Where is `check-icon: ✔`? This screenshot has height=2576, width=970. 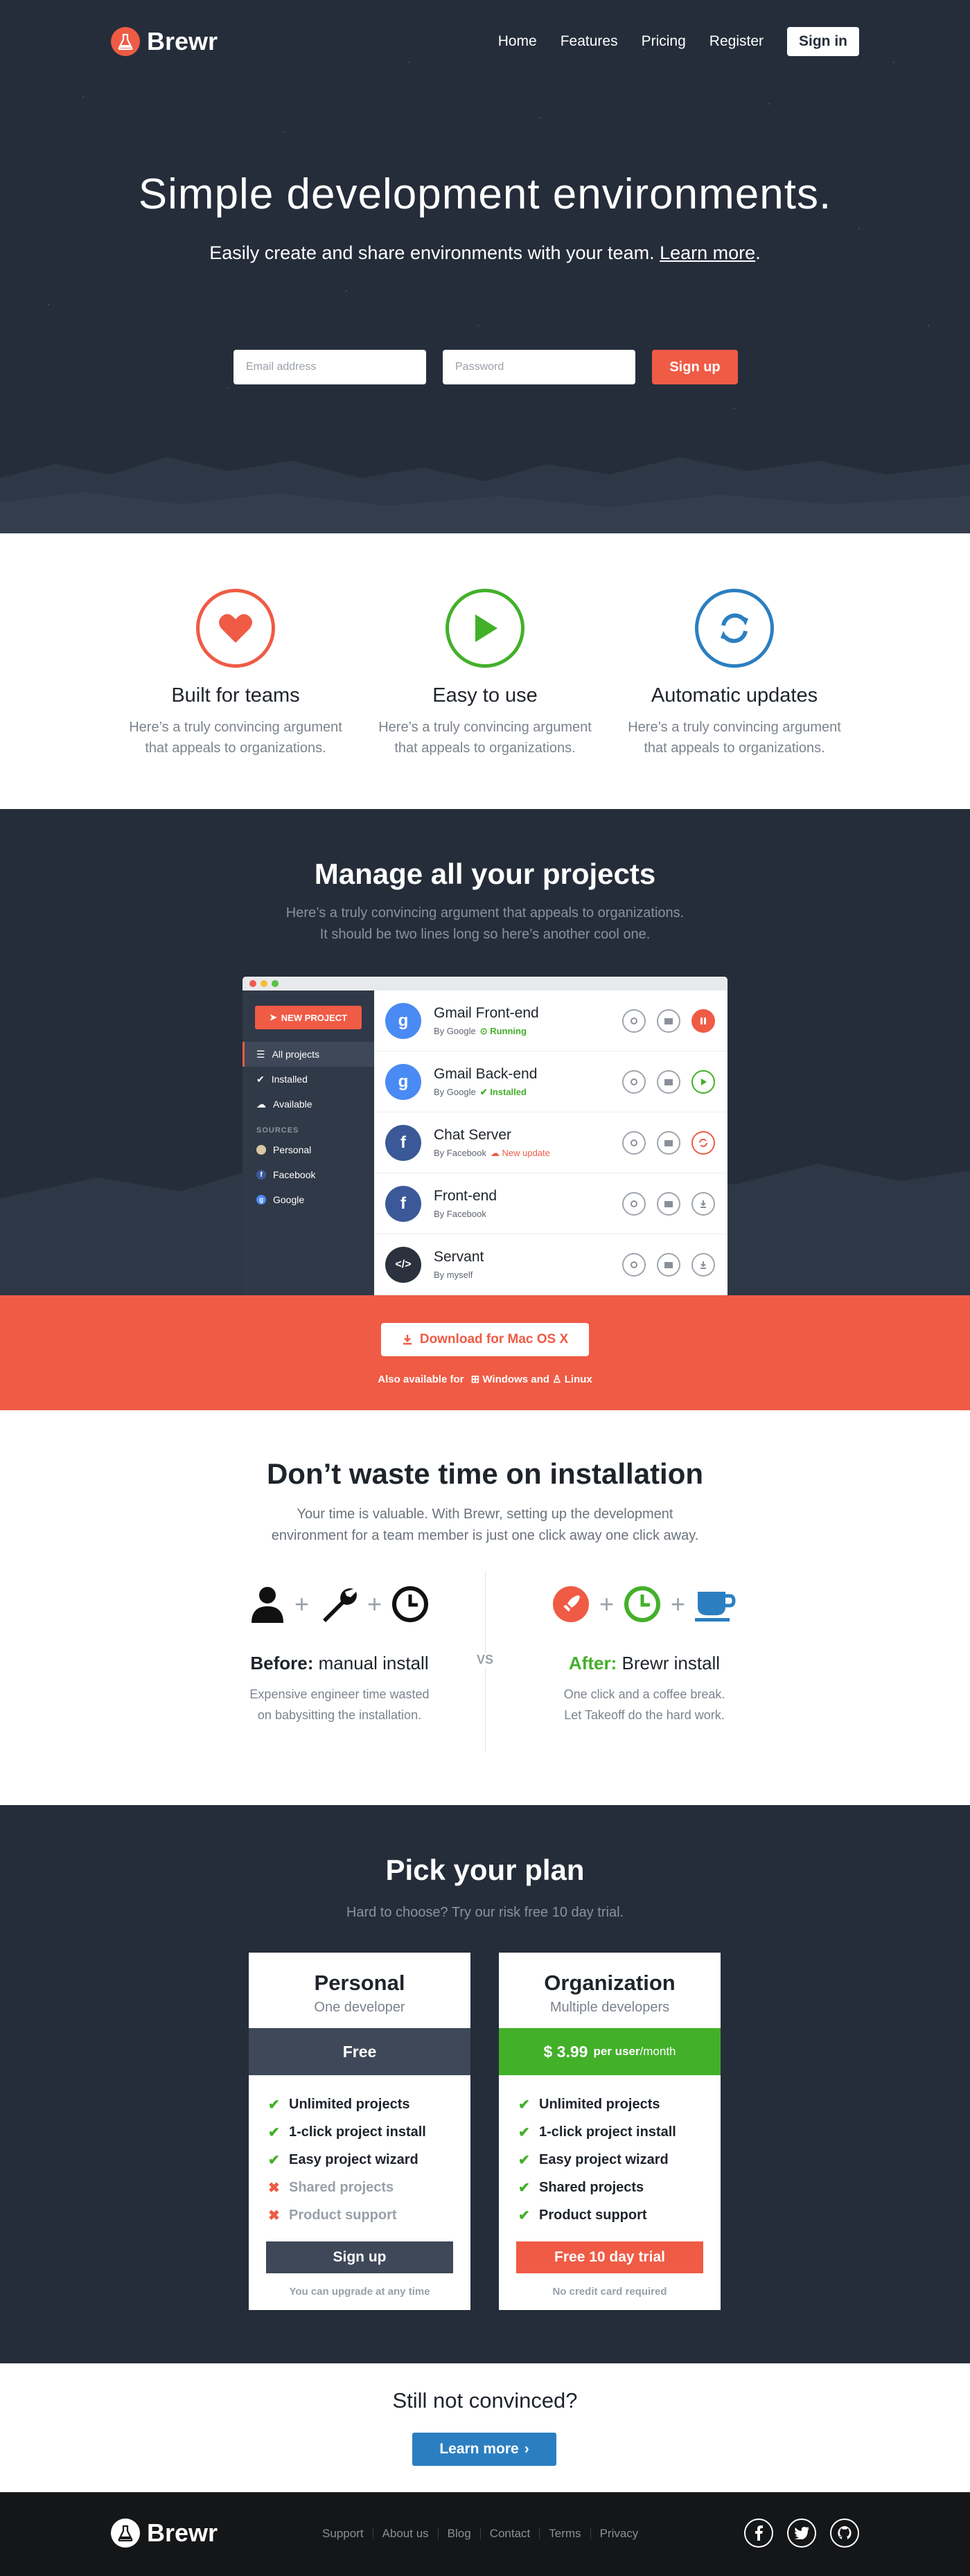 check-icon: ✔ is located at coordinates (524, 2215).